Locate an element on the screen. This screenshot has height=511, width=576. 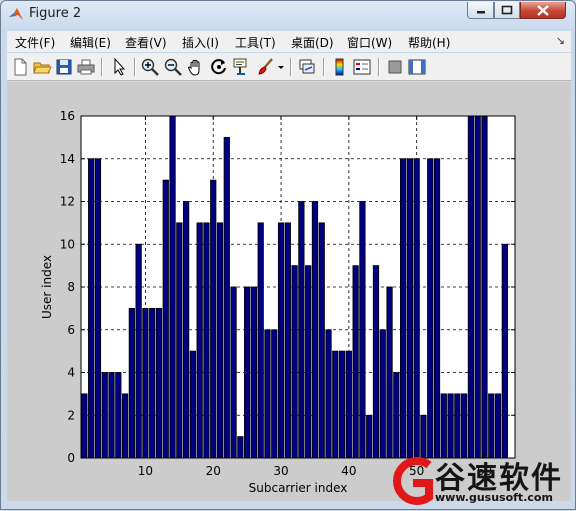
figure-toolbar is located at coordinates (289, 67).